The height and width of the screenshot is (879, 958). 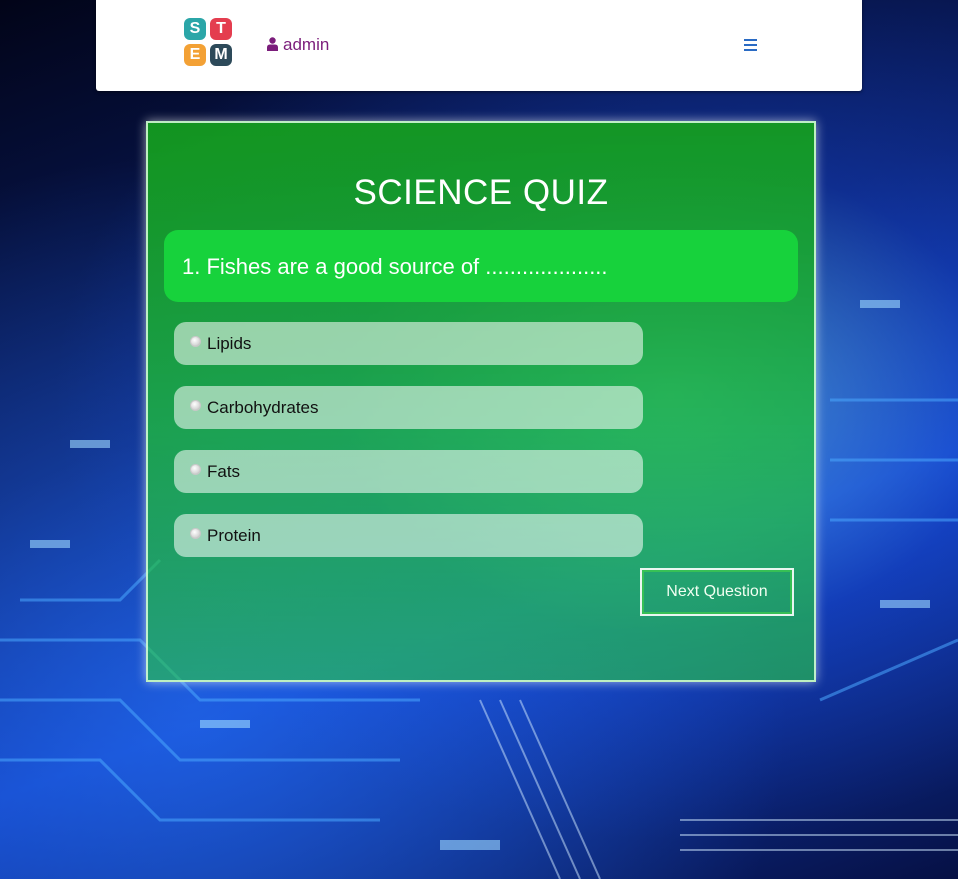 What do you see at coordinates (272, 44) in the screenshot?
I see `user-icon` at bounding box center [272, 44].